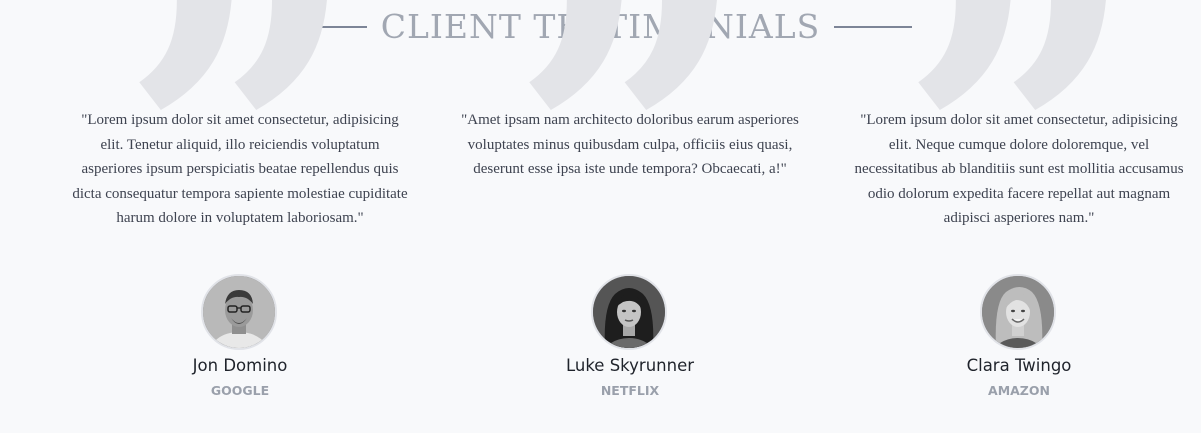  I want to click on avatar-woman-dark-hair-icon, so click(629, 312).